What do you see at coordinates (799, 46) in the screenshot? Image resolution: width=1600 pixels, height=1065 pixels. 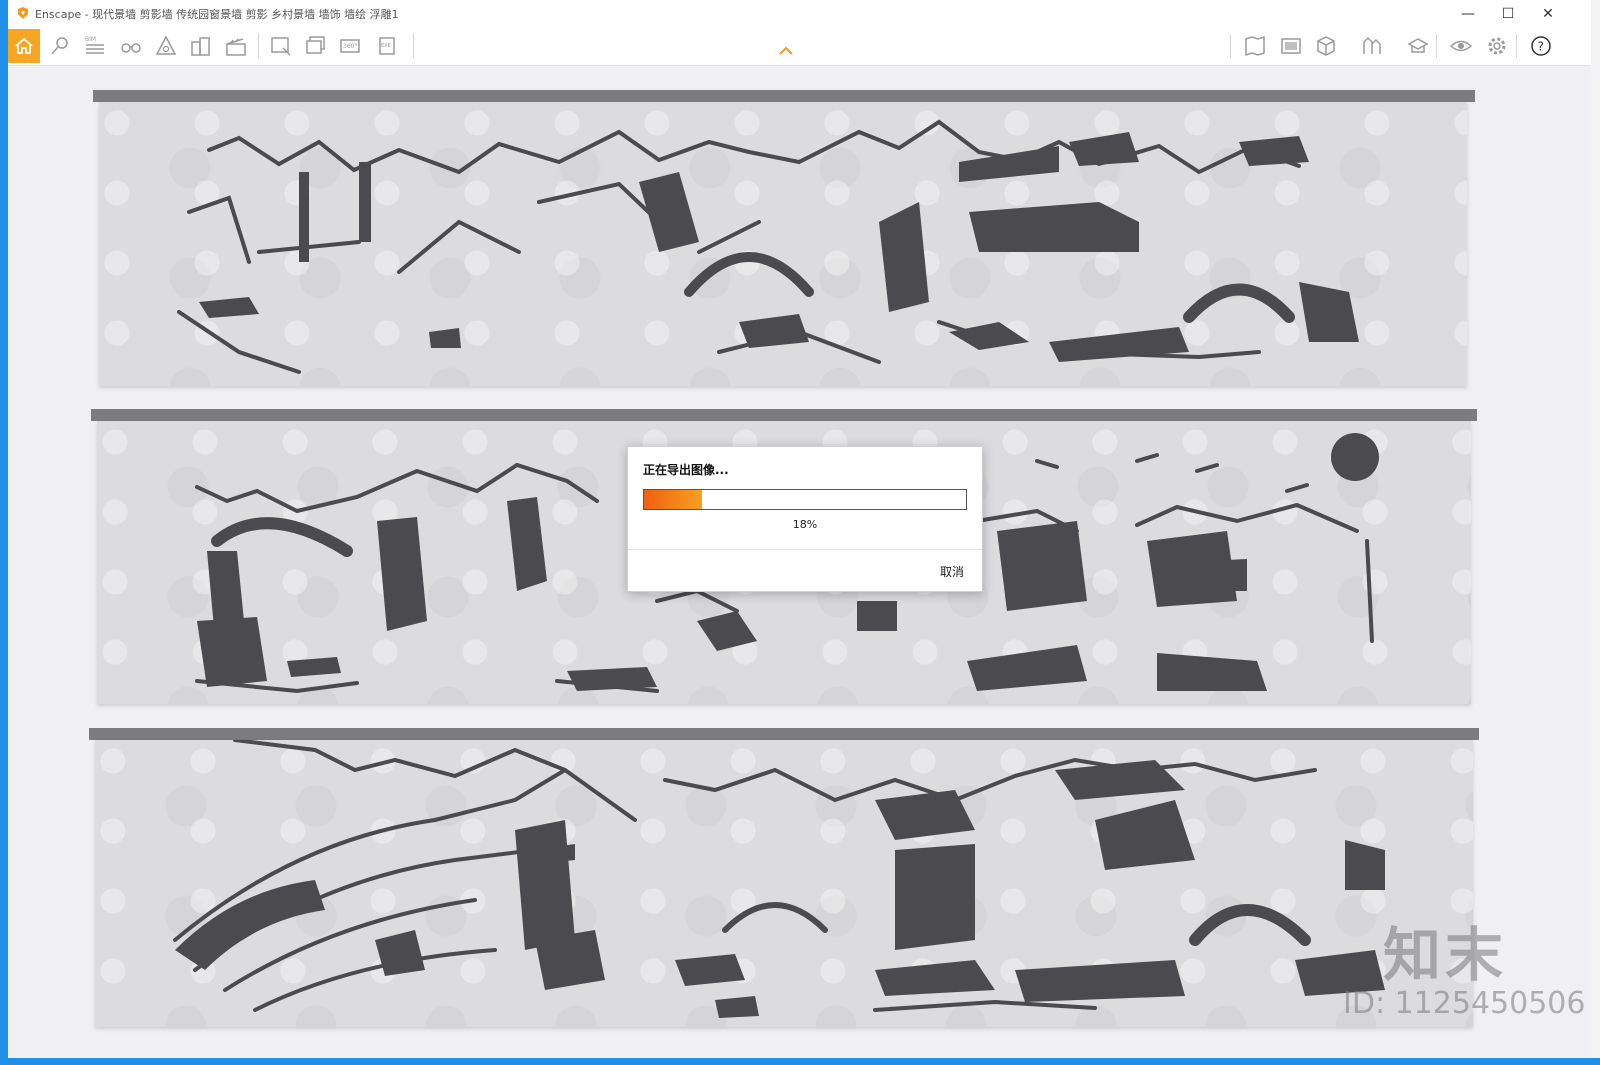 I see `toolbar: BIM 360° EXE ?` at bounding box center [799, 46].